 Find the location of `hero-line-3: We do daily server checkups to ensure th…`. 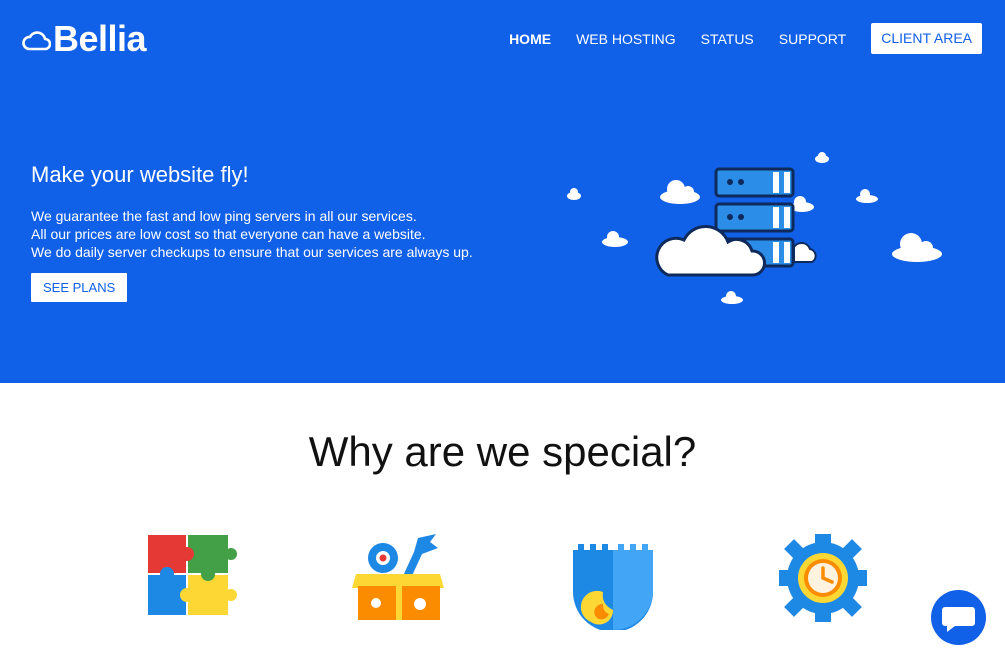

hero-line-3: We do daily server checkups to ensure th… is located at coordinates (252, 252).